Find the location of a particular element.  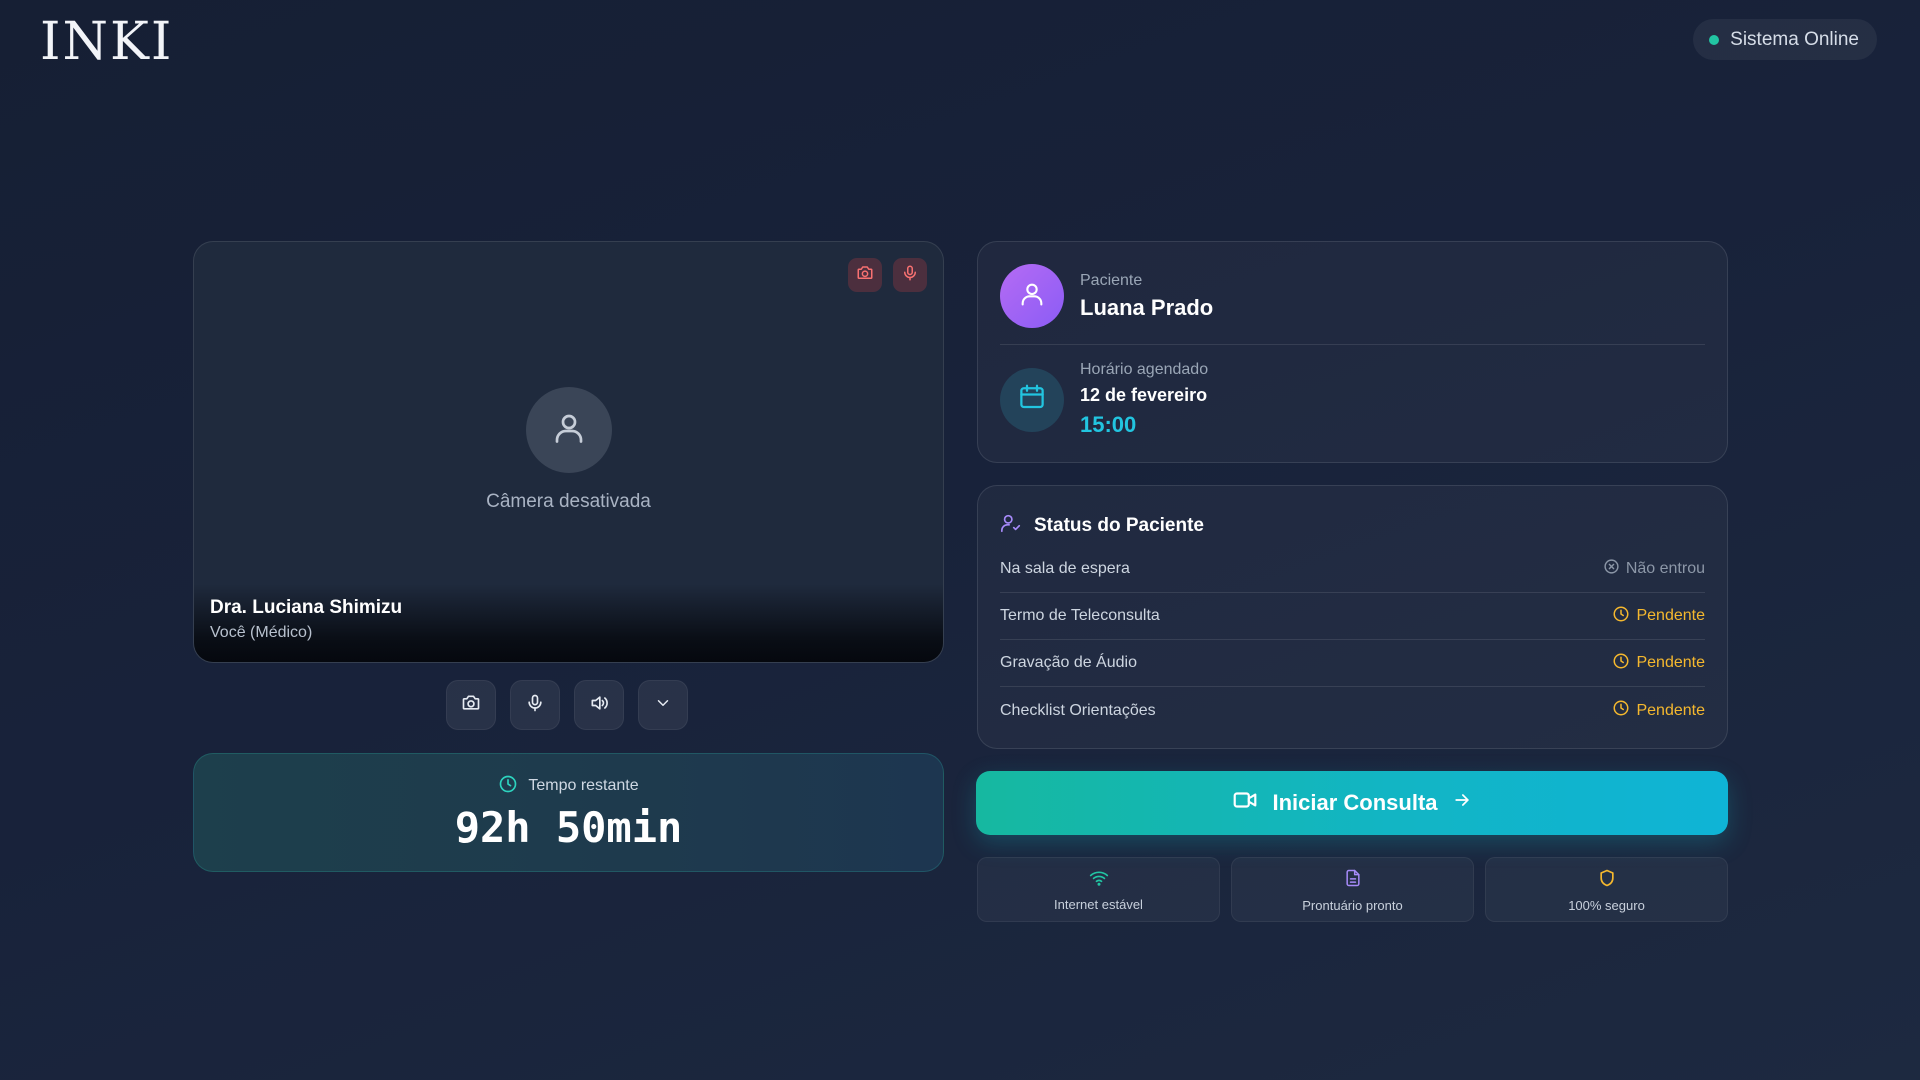

system-status-label: Sistema Online is located at coordinates (1794, 39).